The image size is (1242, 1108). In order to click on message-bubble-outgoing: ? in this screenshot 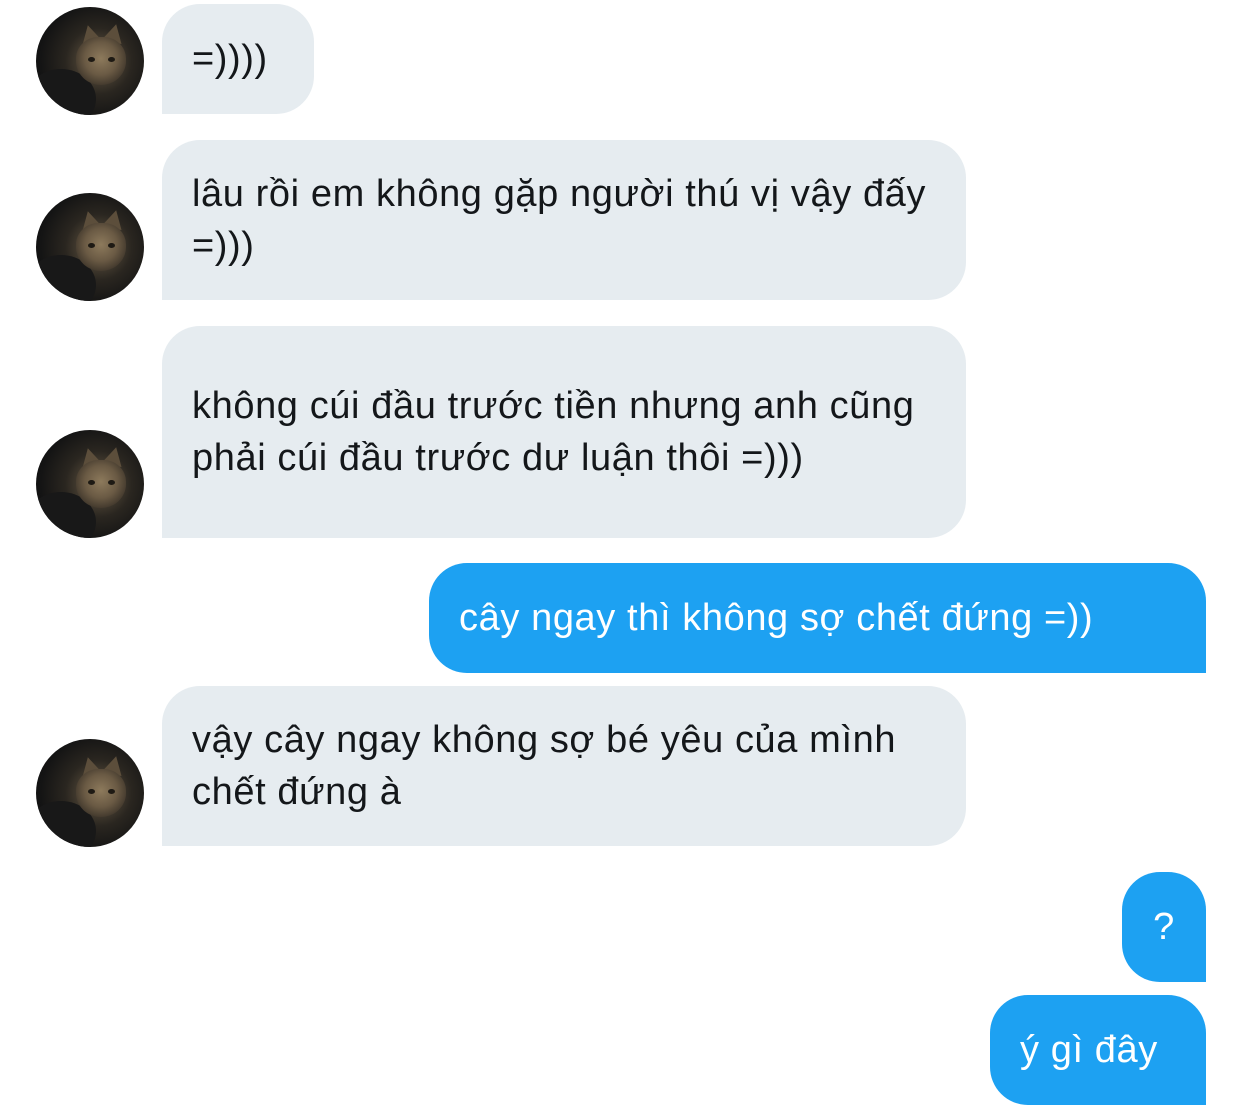, I will do `click(1164, 927)`.